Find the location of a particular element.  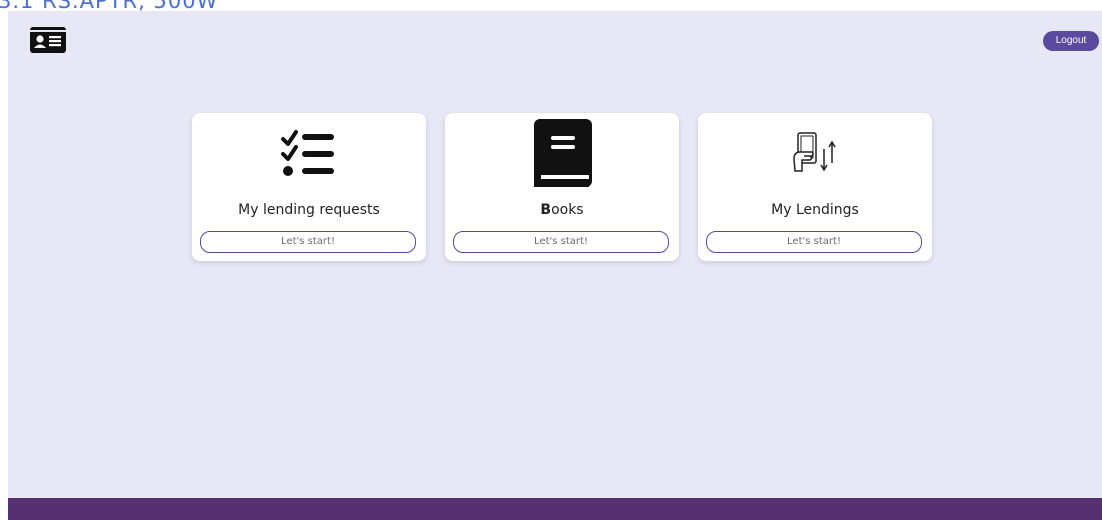

checklist-icon is located at coordinates (309, 154).